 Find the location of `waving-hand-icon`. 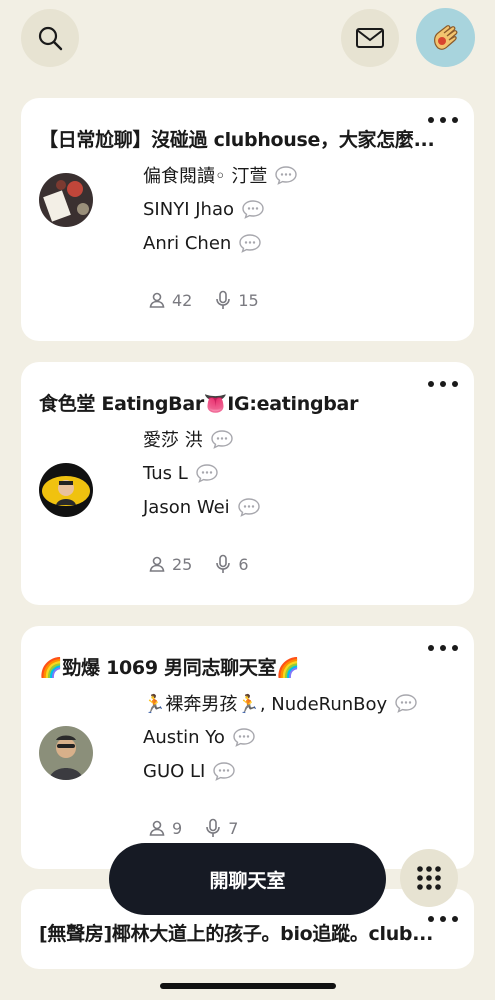

waving-hand-icon is located at coordinates (445, 37).